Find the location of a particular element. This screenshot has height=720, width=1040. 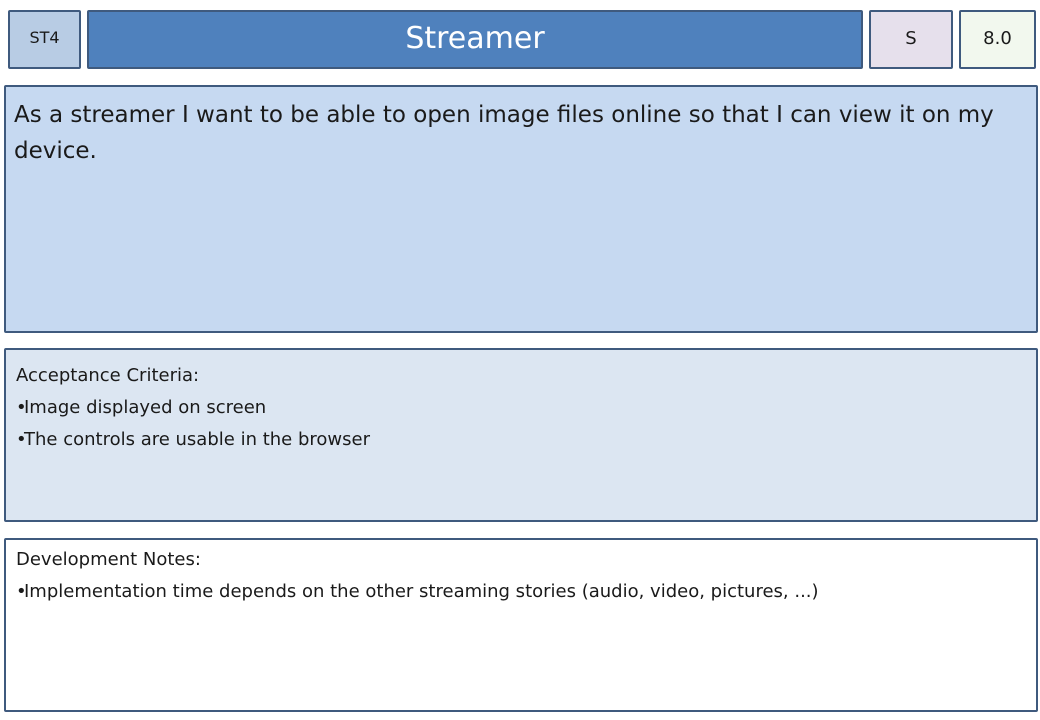

size-box: S is located at coordinates (911, 39).